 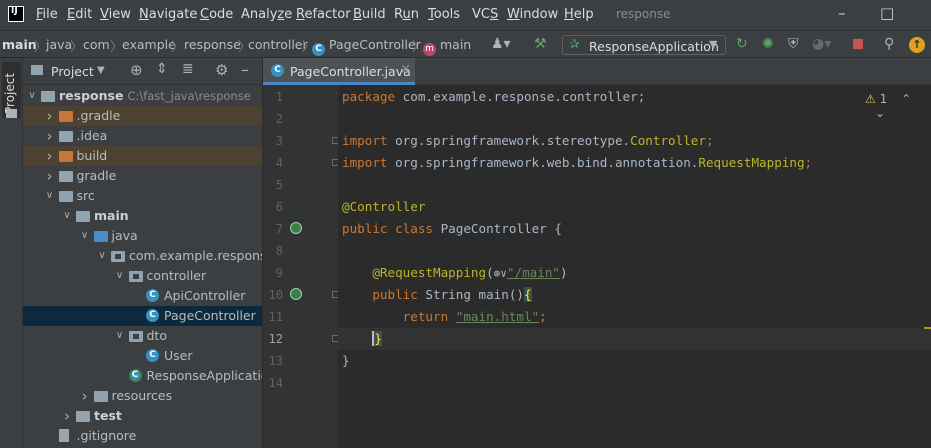 What do you see at coordinates (152, 355) in the screenshot?
I see `class-icon: C` at bounding box center [152, 355].